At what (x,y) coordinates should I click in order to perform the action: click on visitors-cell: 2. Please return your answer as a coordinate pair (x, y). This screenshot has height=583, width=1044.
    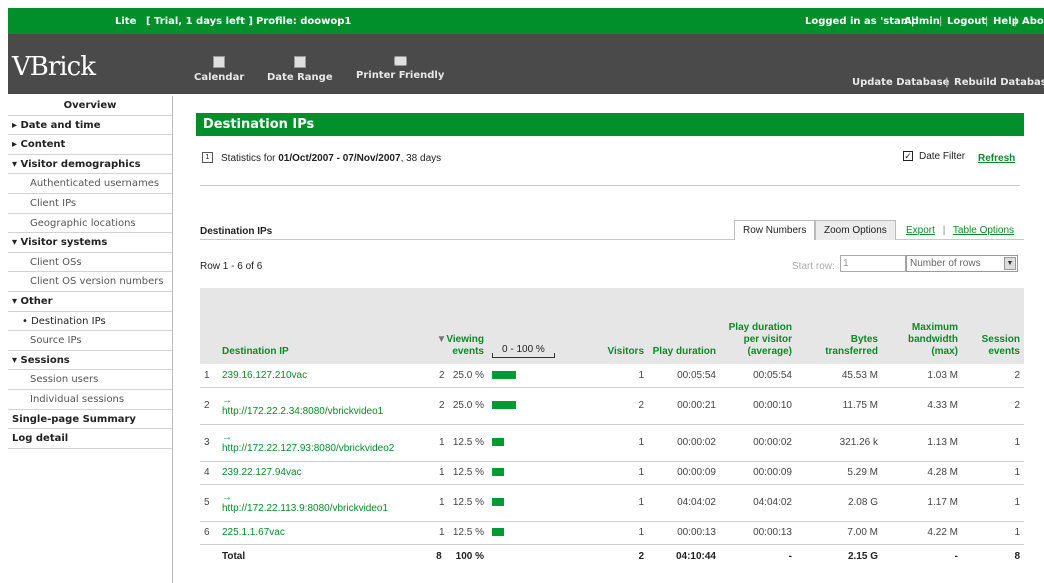
    Looking at the image, I should click on (617, 406).